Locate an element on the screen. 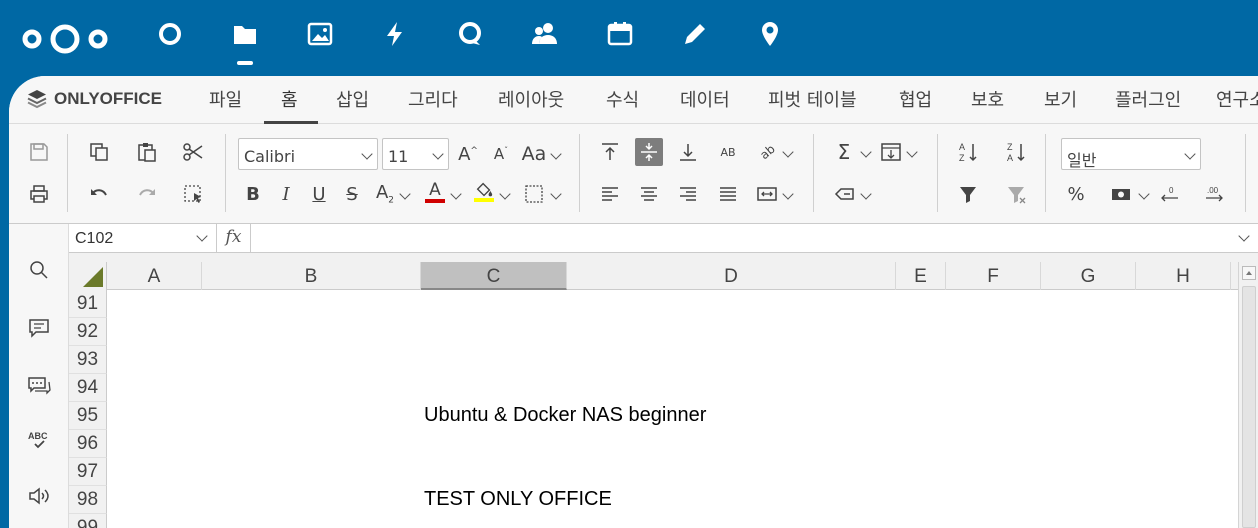  tab-insert: 삽입 is located at coordinates (352, 99).